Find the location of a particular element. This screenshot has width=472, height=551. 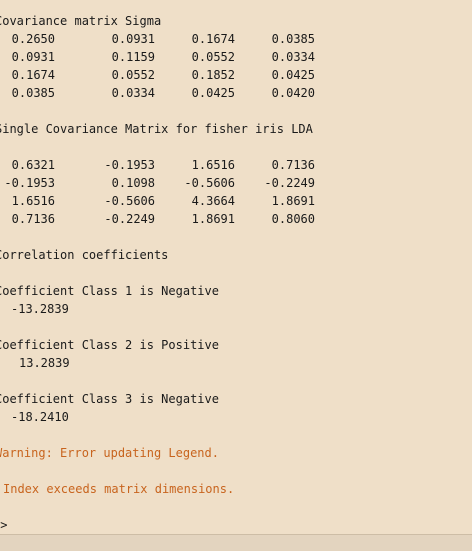

single-cov-cell: 0.8060 is located at coordinates (293, 219).